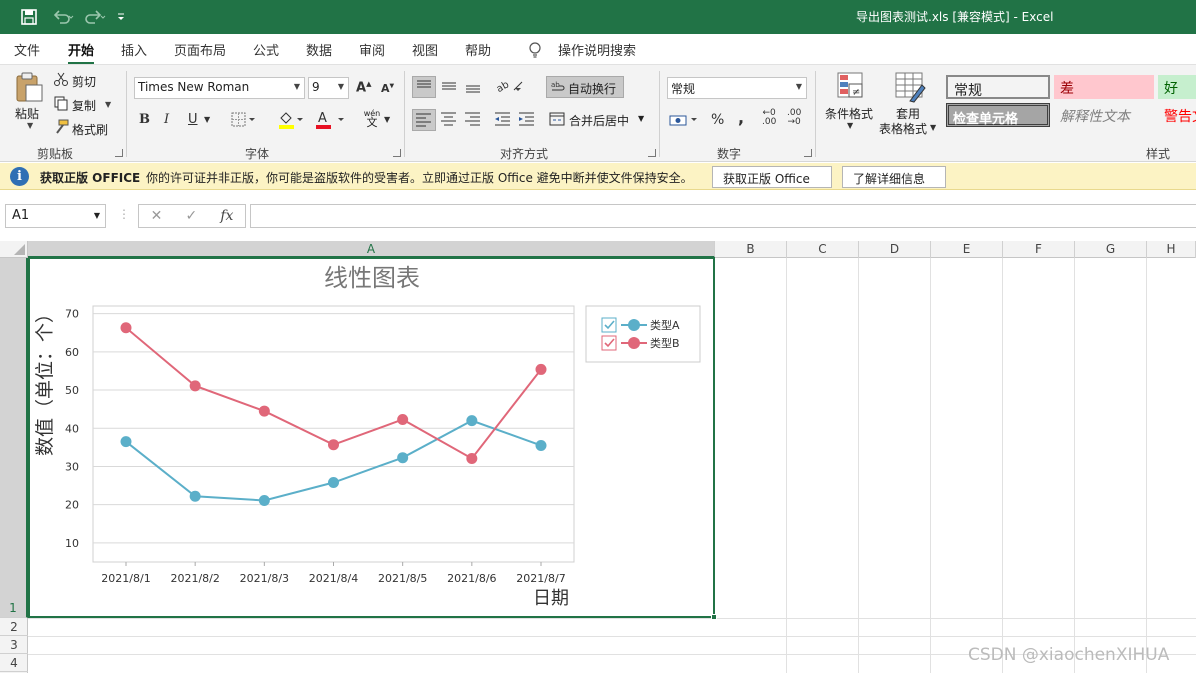  Describe the element at coordinates (372, 118) in the screenshot. I see `phonetic-icon: wén 文` at that location.